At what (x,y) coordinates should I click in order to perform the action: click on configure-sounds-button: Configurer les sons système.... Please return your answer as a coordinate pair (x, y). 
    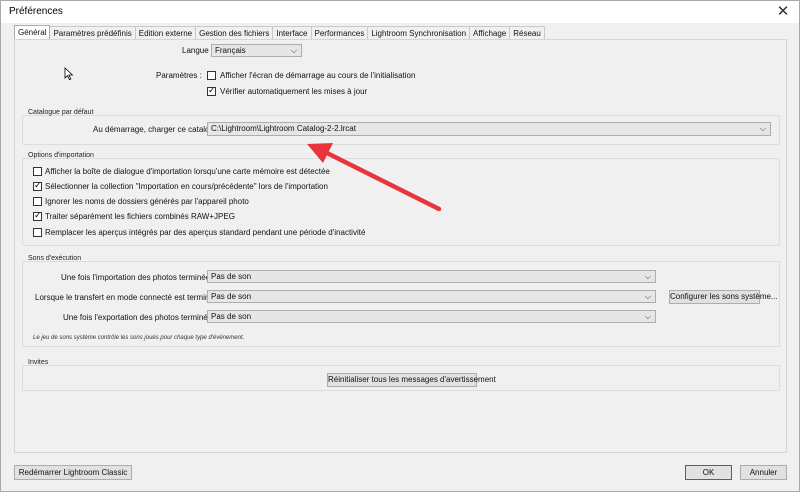
    Looking at the image, I should click on (723, 297).